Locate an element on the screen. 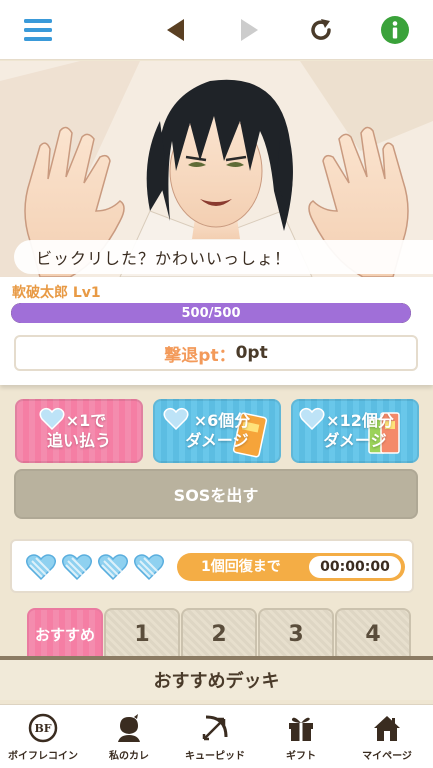  tab-deck-3: 3 is located at coordinates (296, 633).